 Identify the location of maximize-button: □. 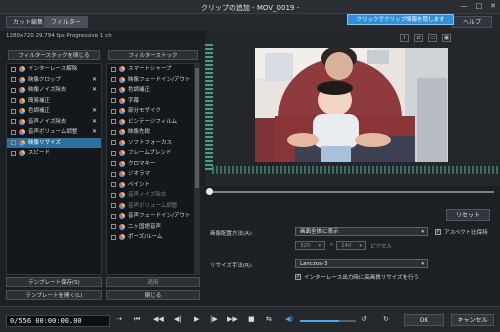
(479, 6).